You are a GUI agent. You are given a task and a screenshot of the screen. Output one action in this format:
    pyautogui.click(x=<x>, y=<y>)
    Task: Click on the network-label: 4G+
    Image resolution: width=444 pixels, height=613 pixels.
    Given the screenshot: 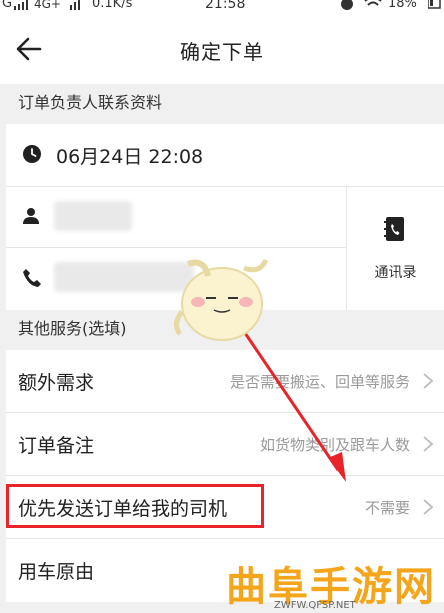 What is the action you would take?
    pyautogui.click(x=47, y=5)
    